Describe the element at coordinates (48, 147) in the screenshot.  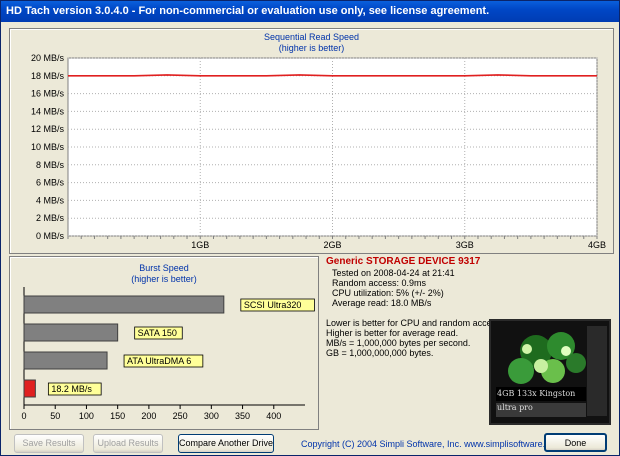
I see `read-y-tick-label: 10 MB/s` at that location.